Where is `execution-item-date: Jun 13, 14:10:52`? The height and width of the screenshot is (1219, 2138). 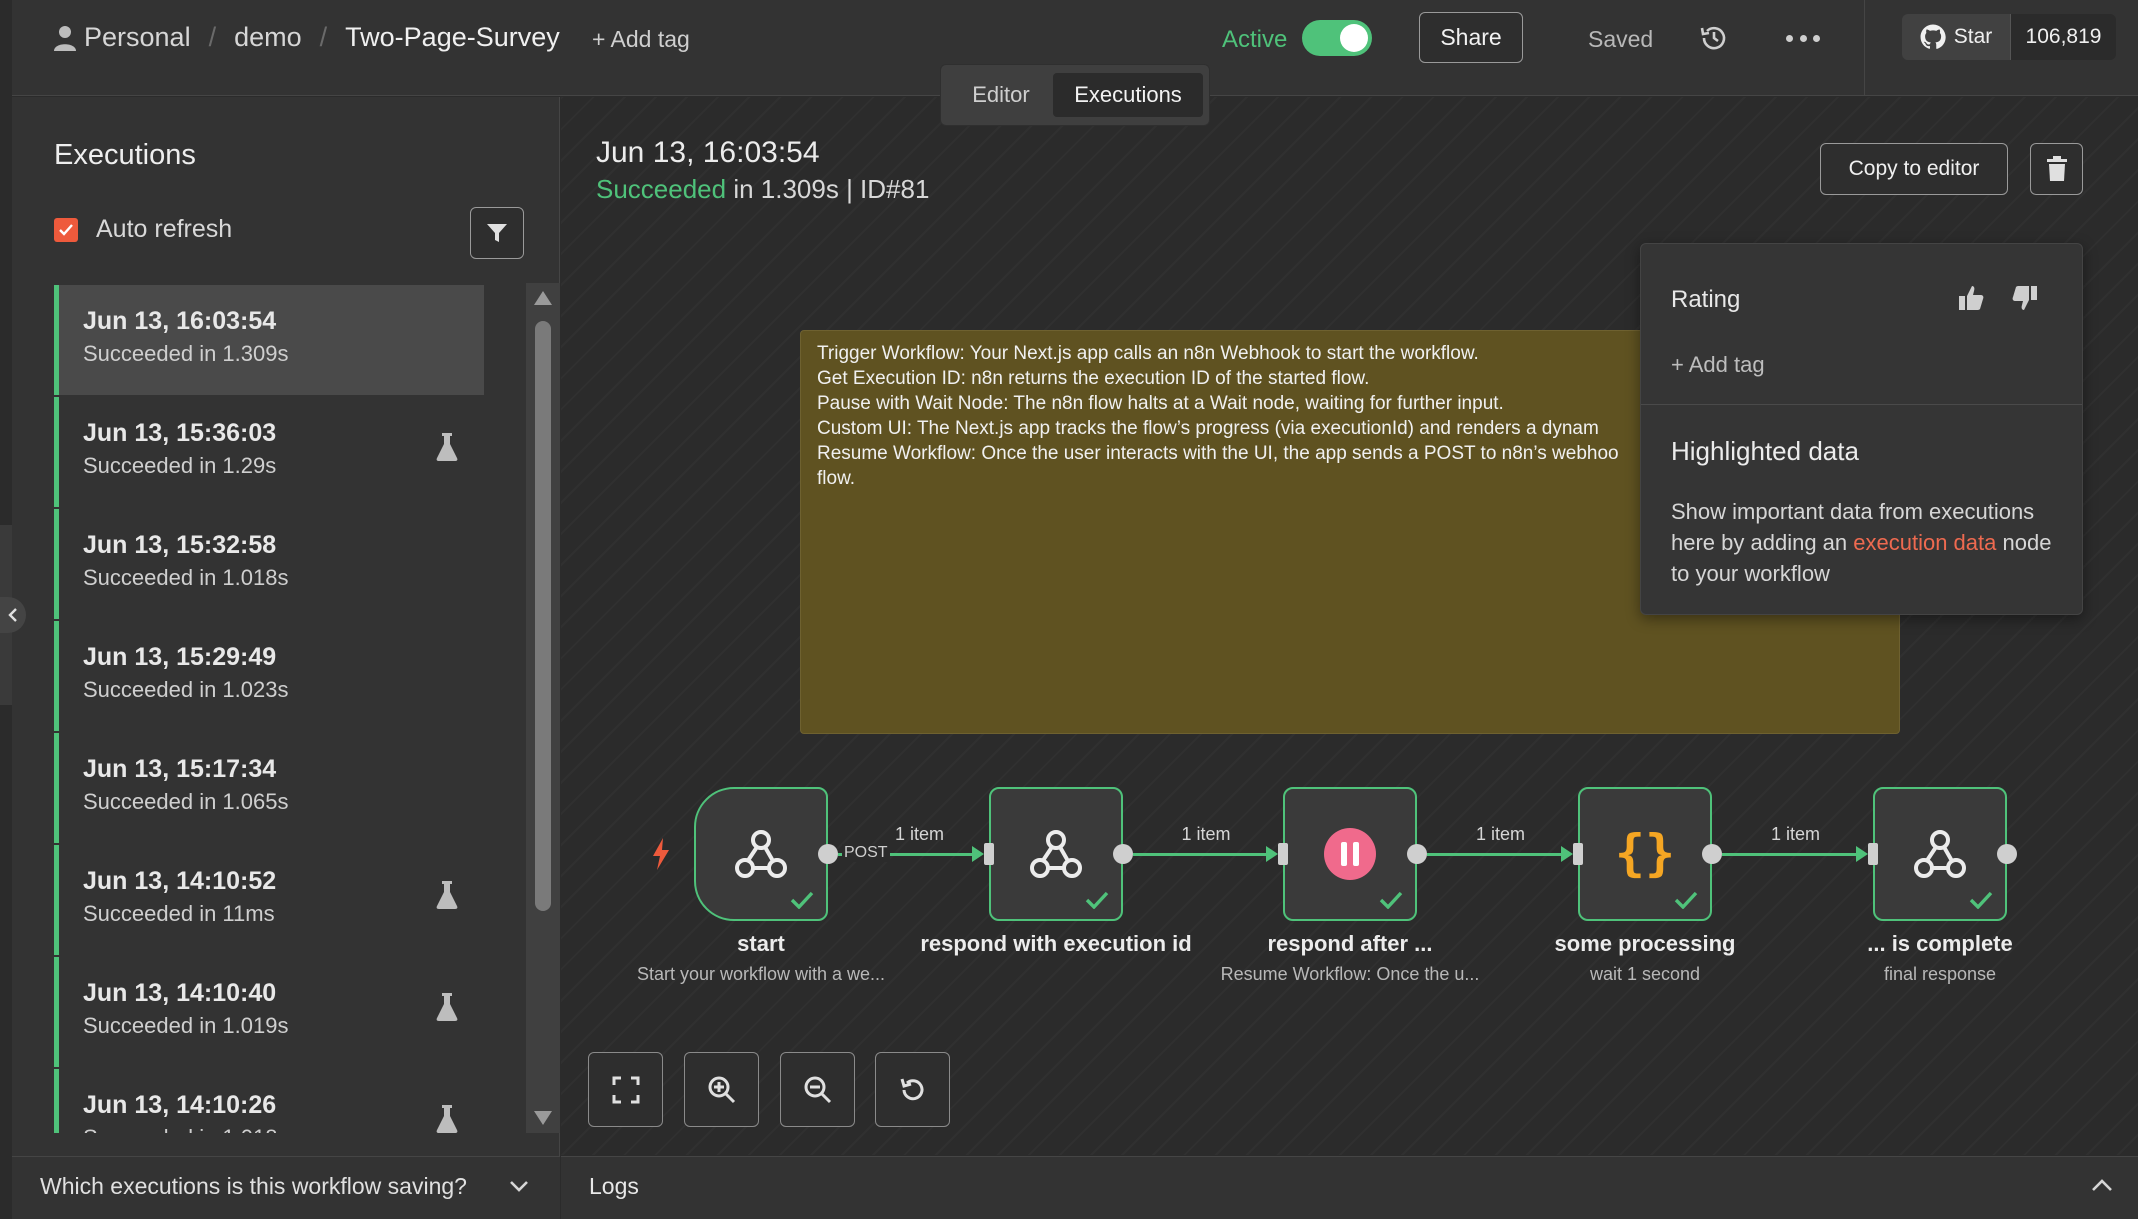 execution-item-date: Jun 13, 14:10:52 is located at coordinates (180, 881).